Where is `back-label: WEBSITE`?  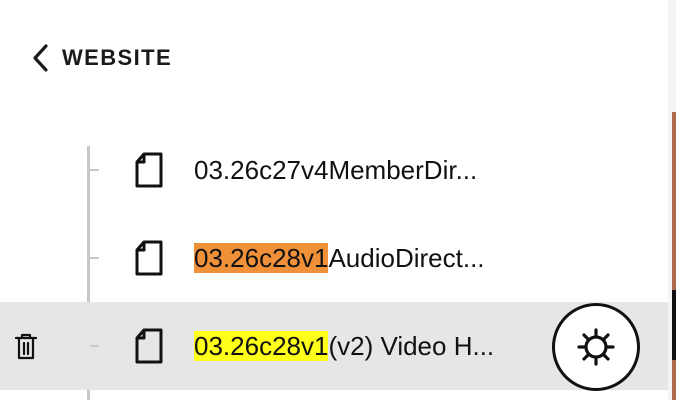
back-label: WEBSITE is located at coordinates (117, 57).